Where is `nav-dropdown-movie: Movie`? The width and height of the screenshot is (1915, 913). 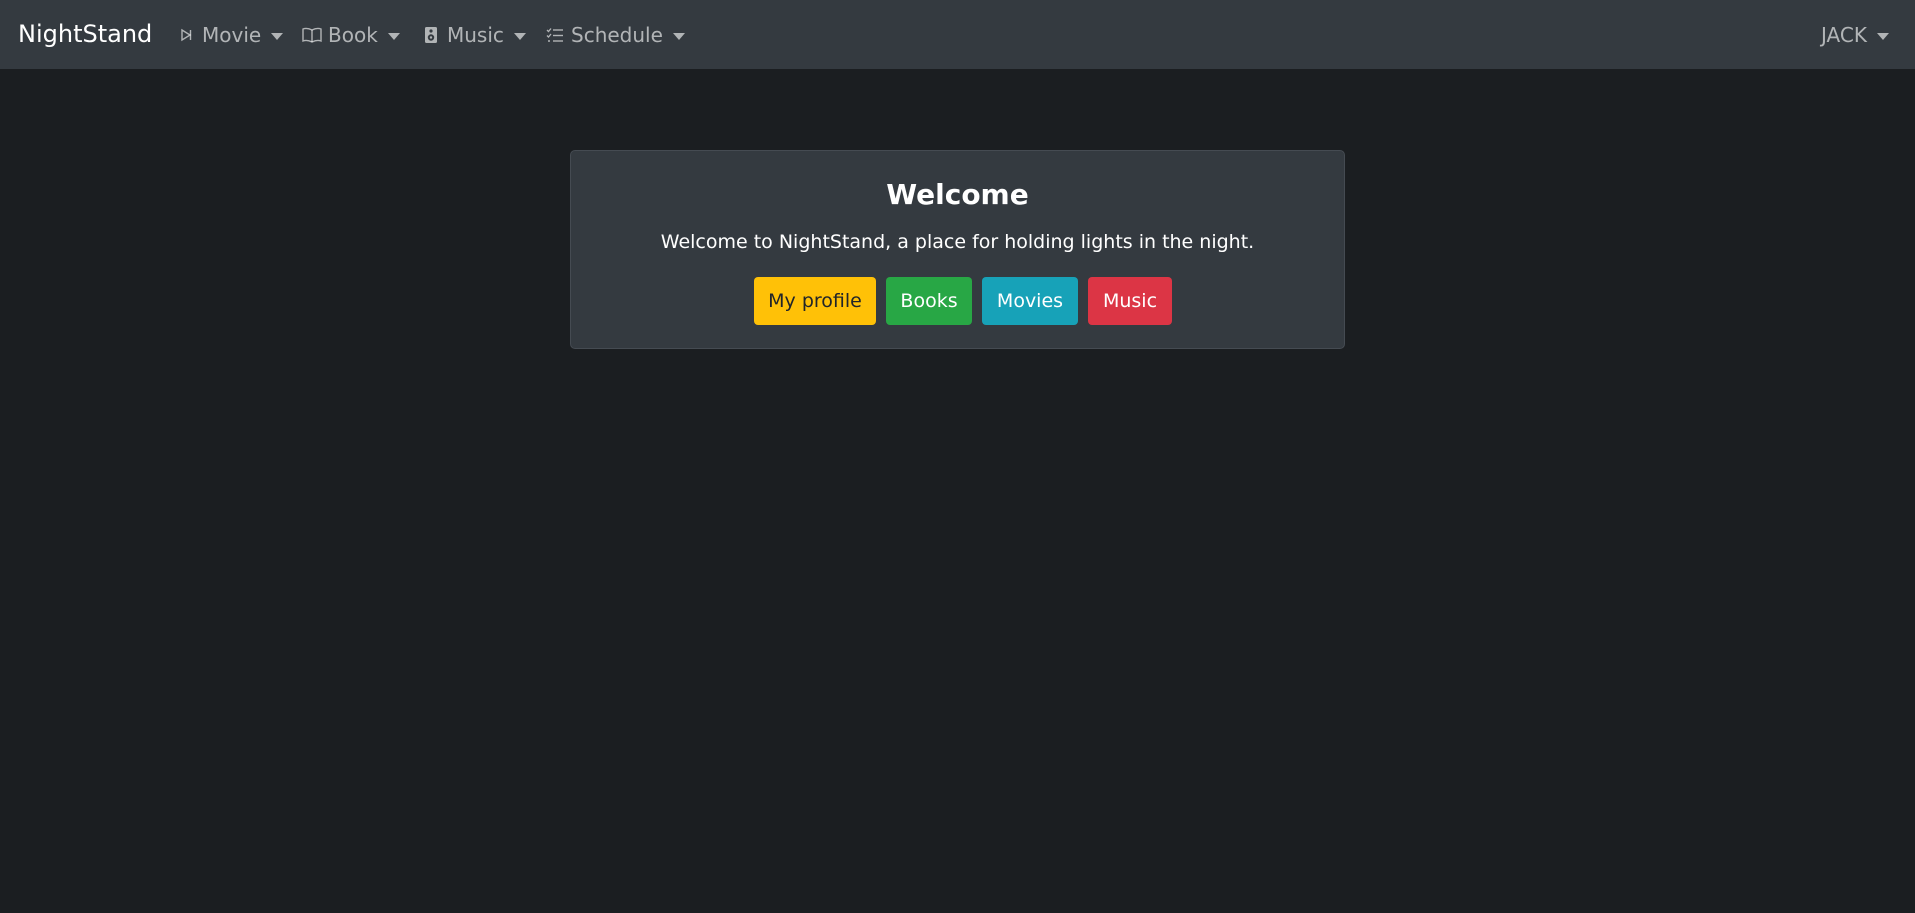
nav-dropdown-movie: Movie is located at coordinates (230, 35).